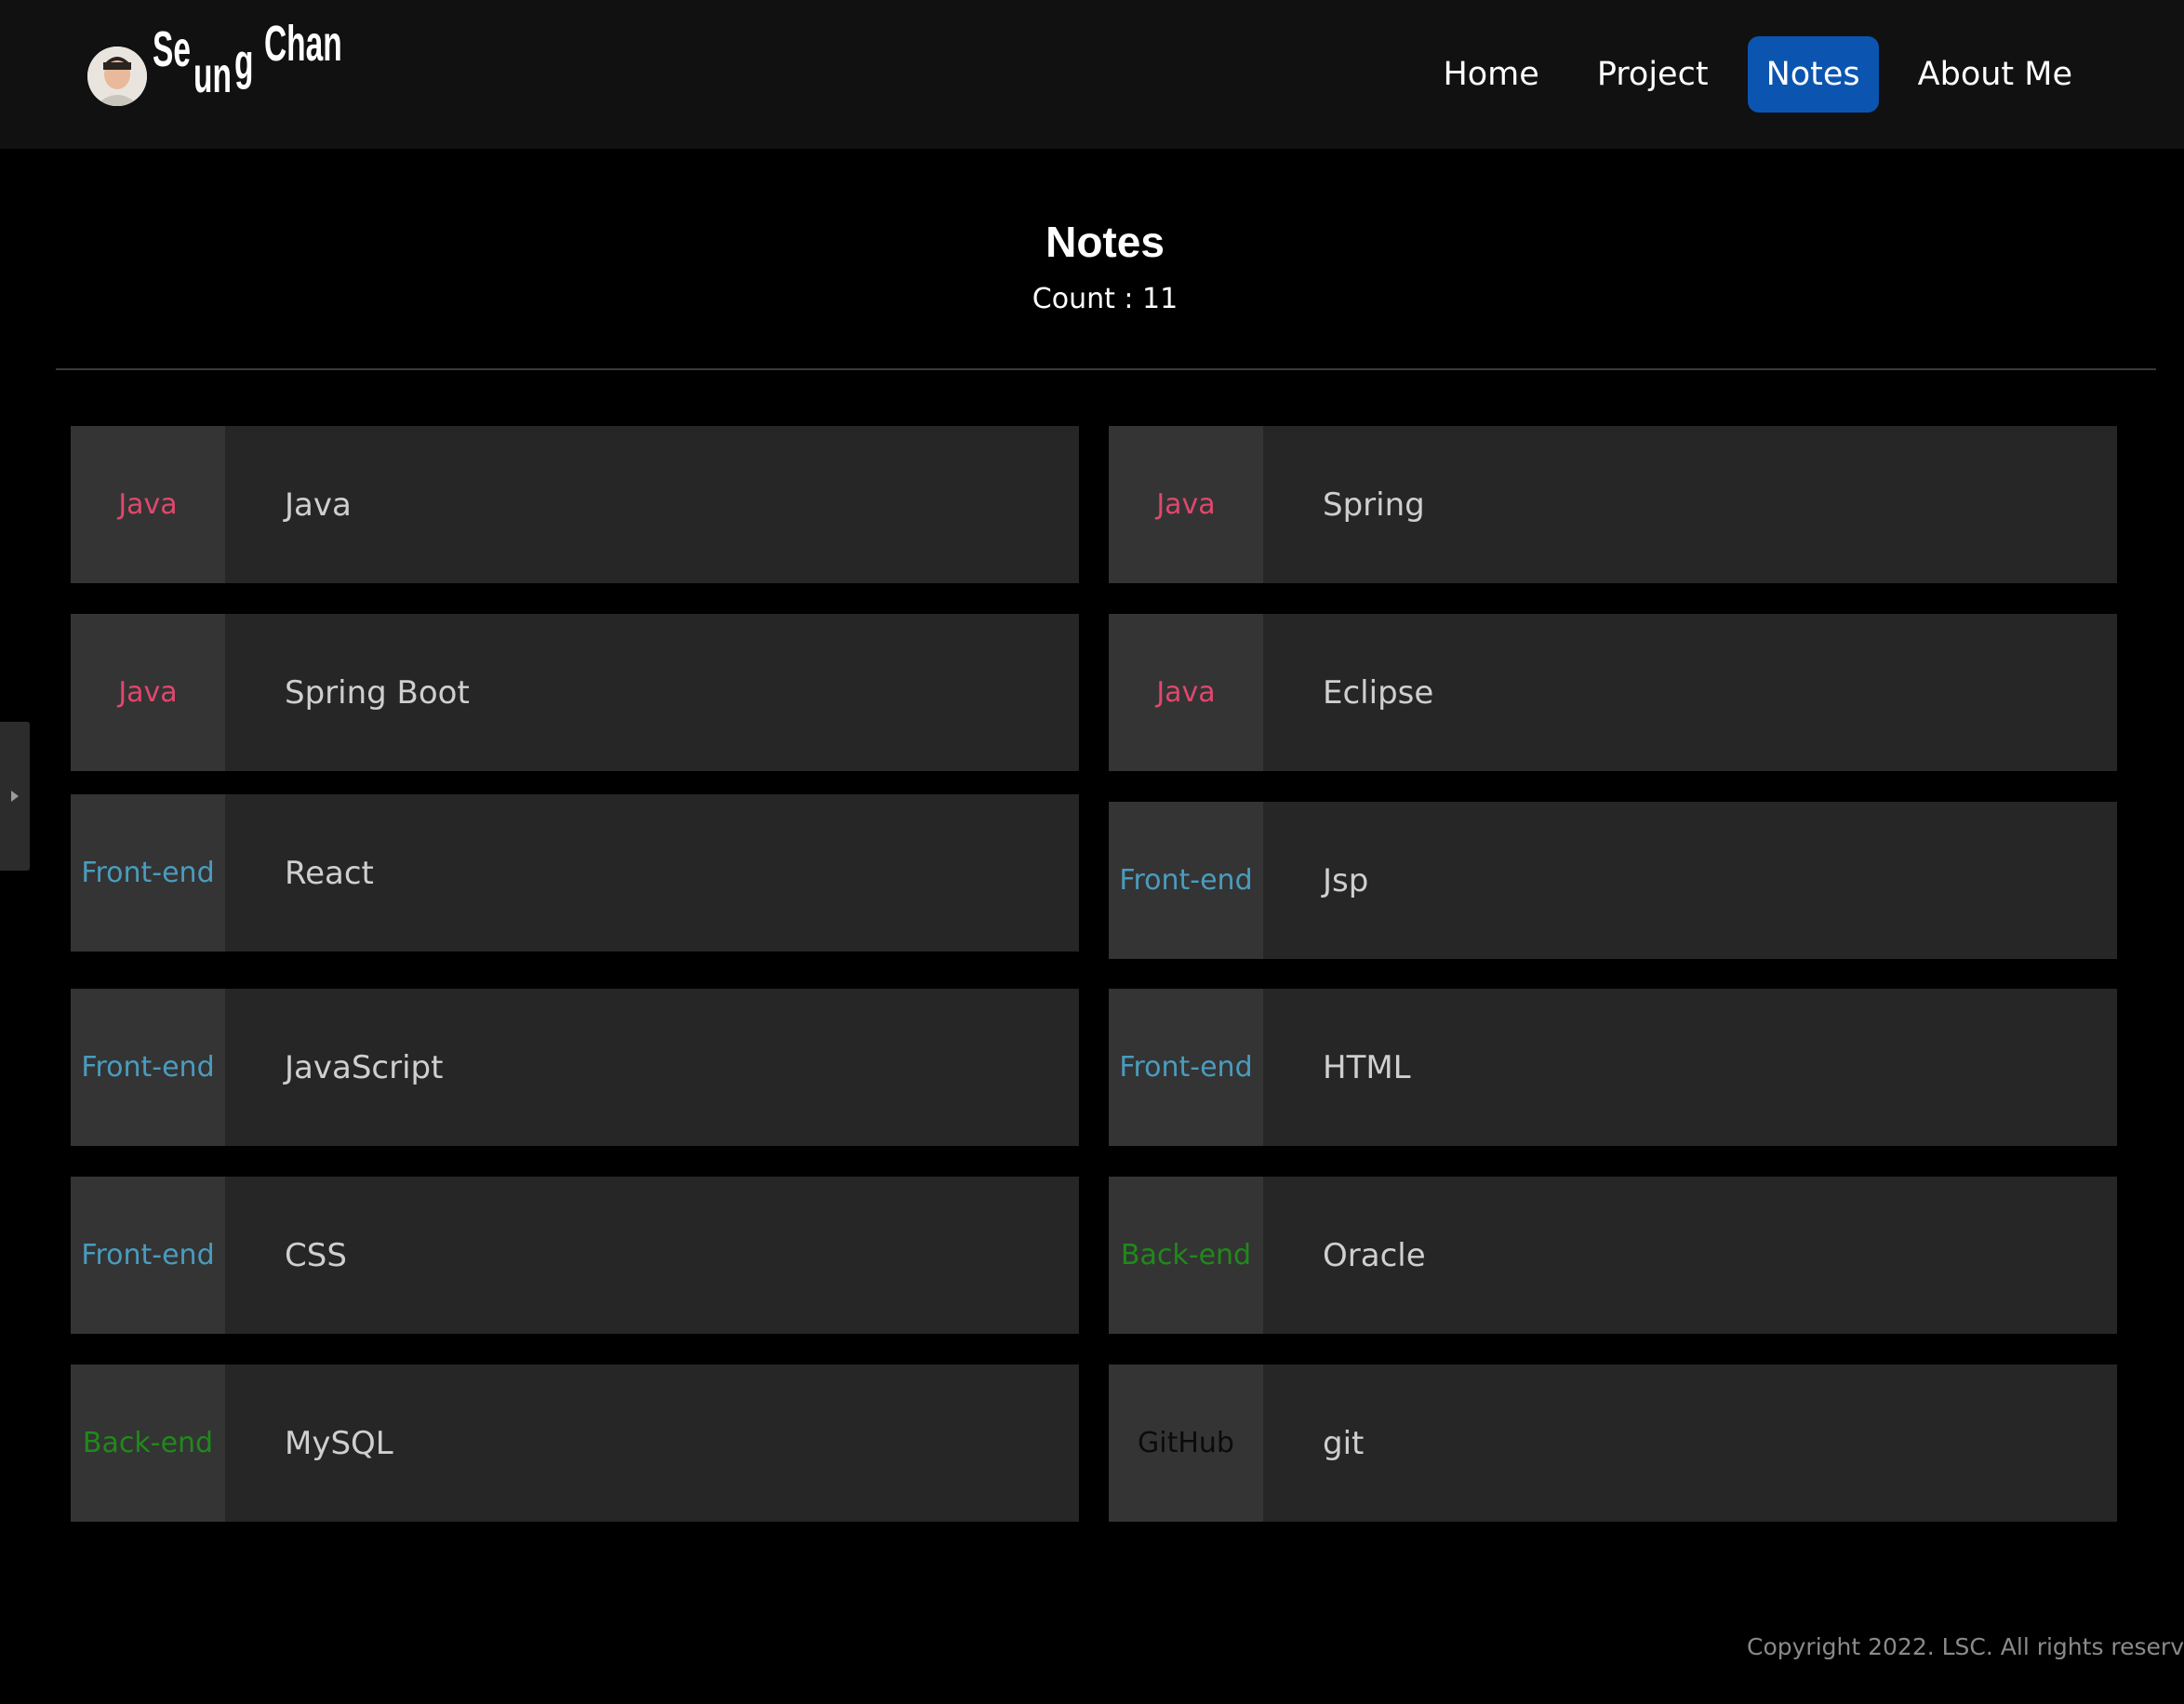  I want to click on note-card: Front-end Jsp, so click(1613, 880).